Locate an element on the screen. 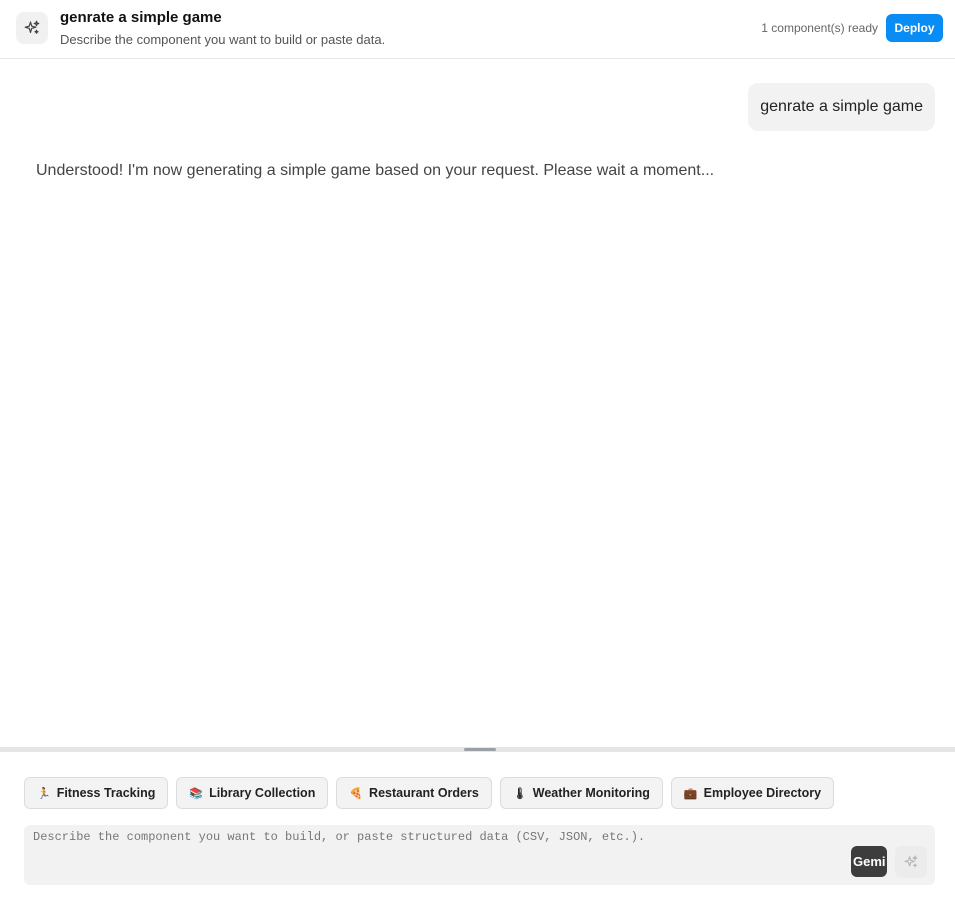 The image size is (955, 906). prompt-container: Gemi is located at coordinates (479, 855).